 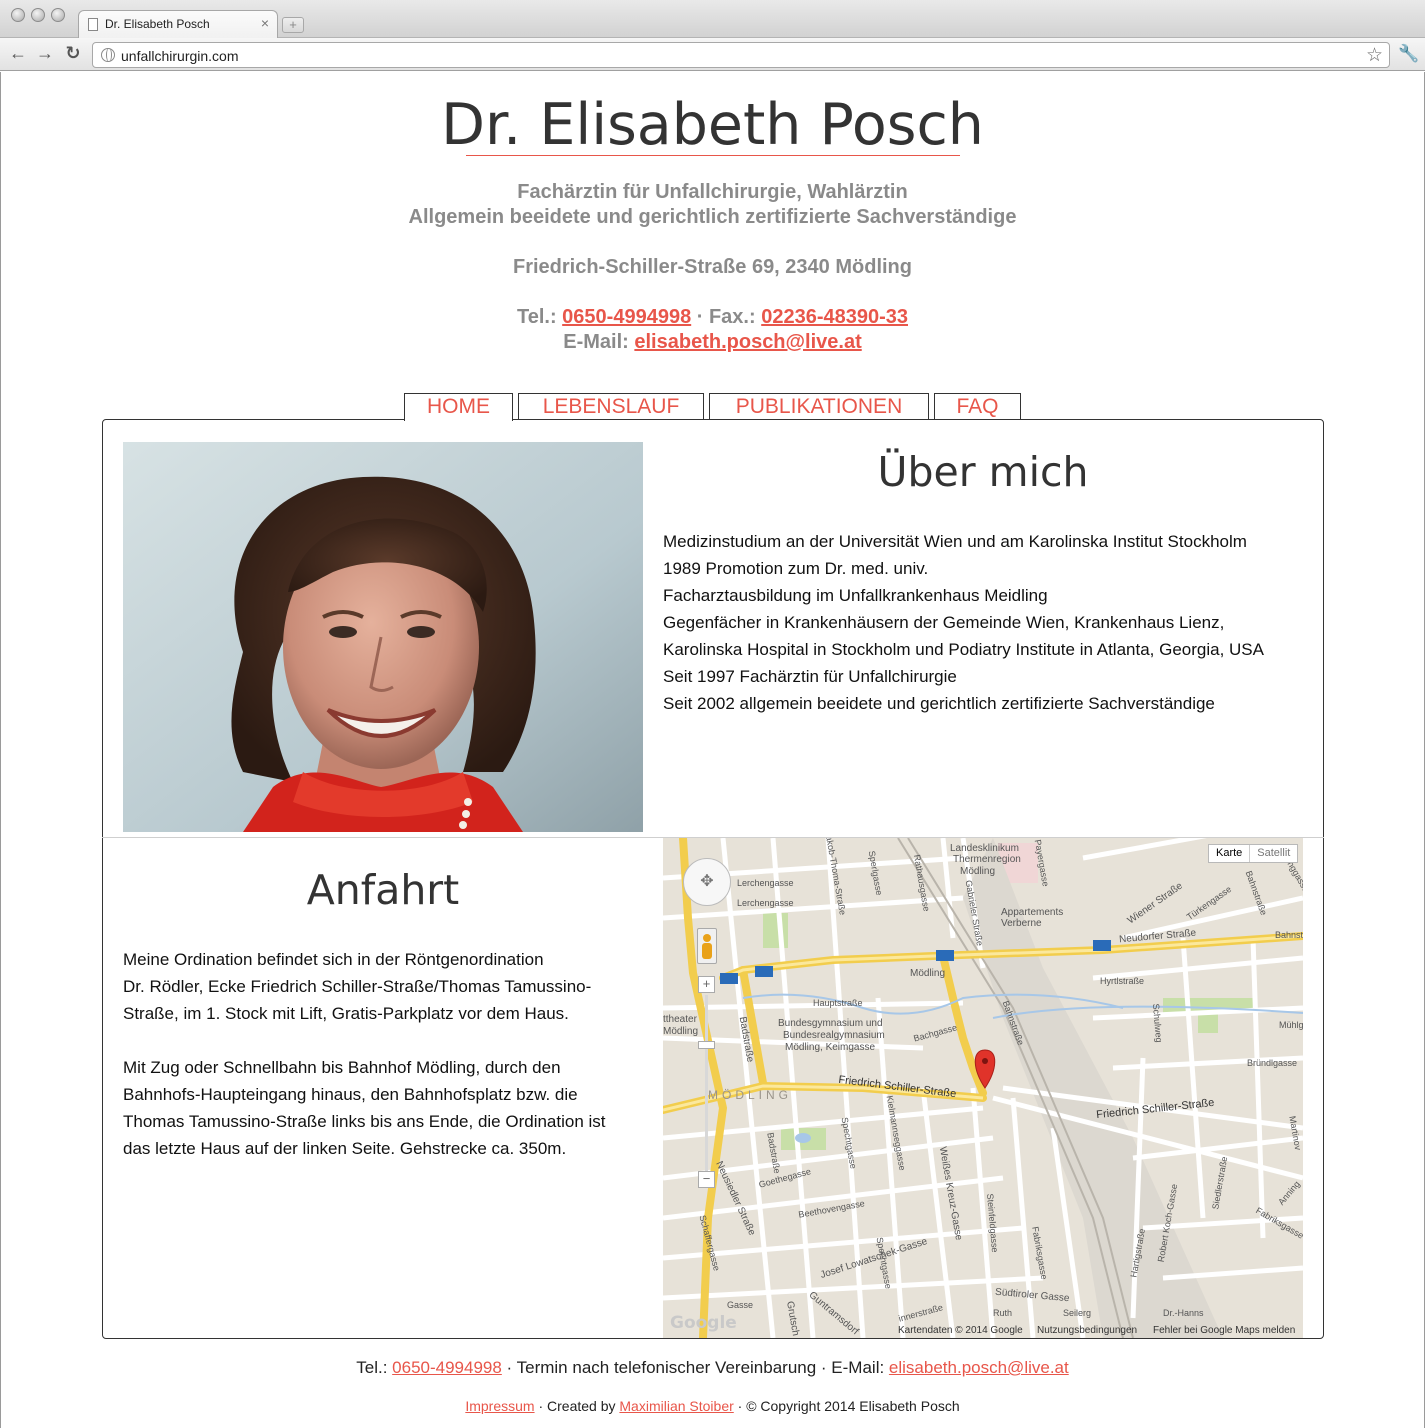 I want to click on footer-tel-label: Tel.:, so click(x=374, y=1367).